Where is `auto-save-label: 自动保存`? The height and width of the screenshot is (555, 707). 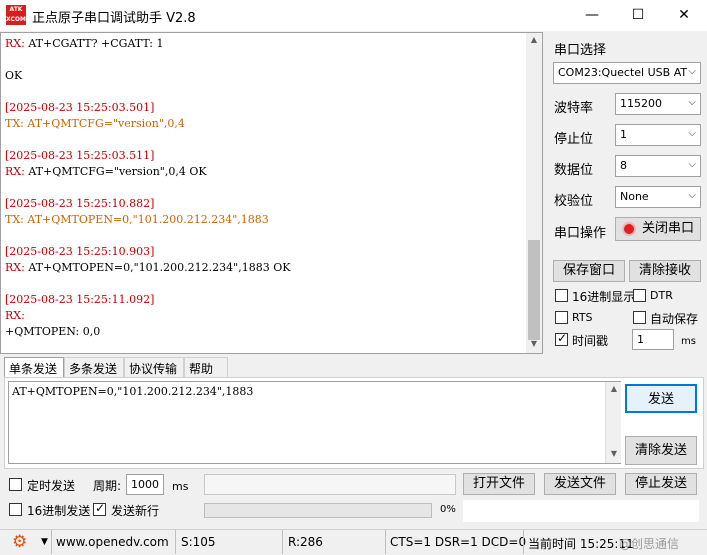 auto-save-label: 自动保存 is located at coordinates (674, 319).